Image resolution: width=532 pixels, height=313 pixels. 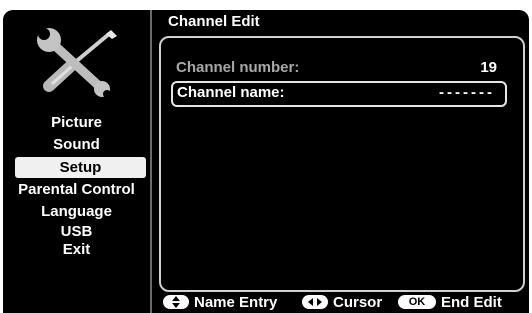 What do you see at coordinates (471, 302) in the screenshot?
I see `hint-end-edit-label: End Edit` at bounding box center [471, 302].